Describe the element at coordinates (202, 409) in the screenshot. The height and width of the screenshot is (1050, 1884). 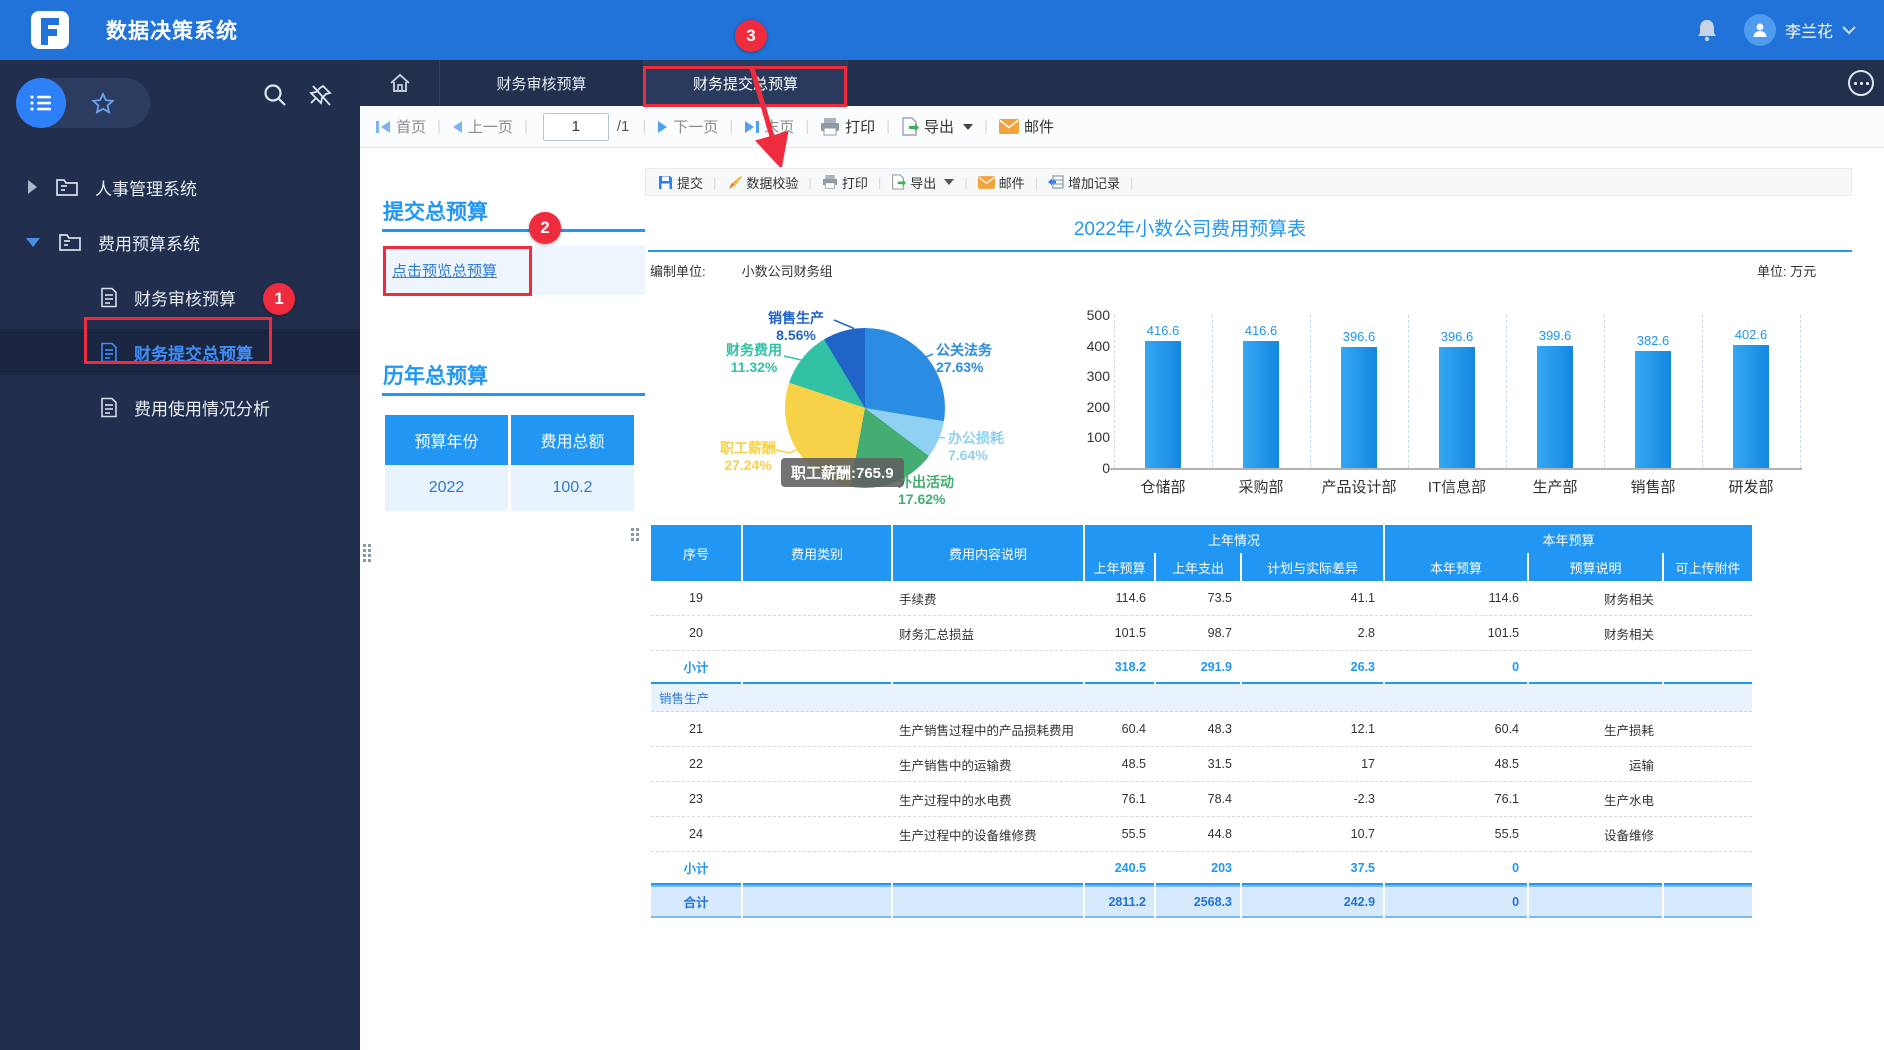
I see `sidebar-item-label: 费用使用情况分析` at that location.